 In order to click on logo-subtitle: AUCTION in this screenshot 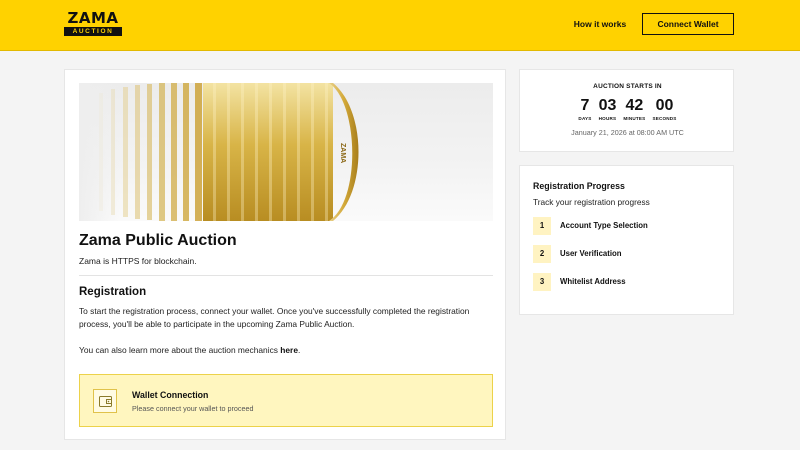, I will do `click(93, 31)`.